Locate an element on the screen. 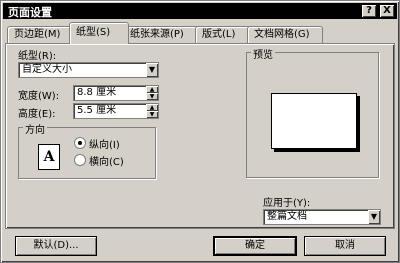 The height and width of the screenshot is (263, 400). paper-size-value: 自定义大小 is located at coordinates (47, 69).